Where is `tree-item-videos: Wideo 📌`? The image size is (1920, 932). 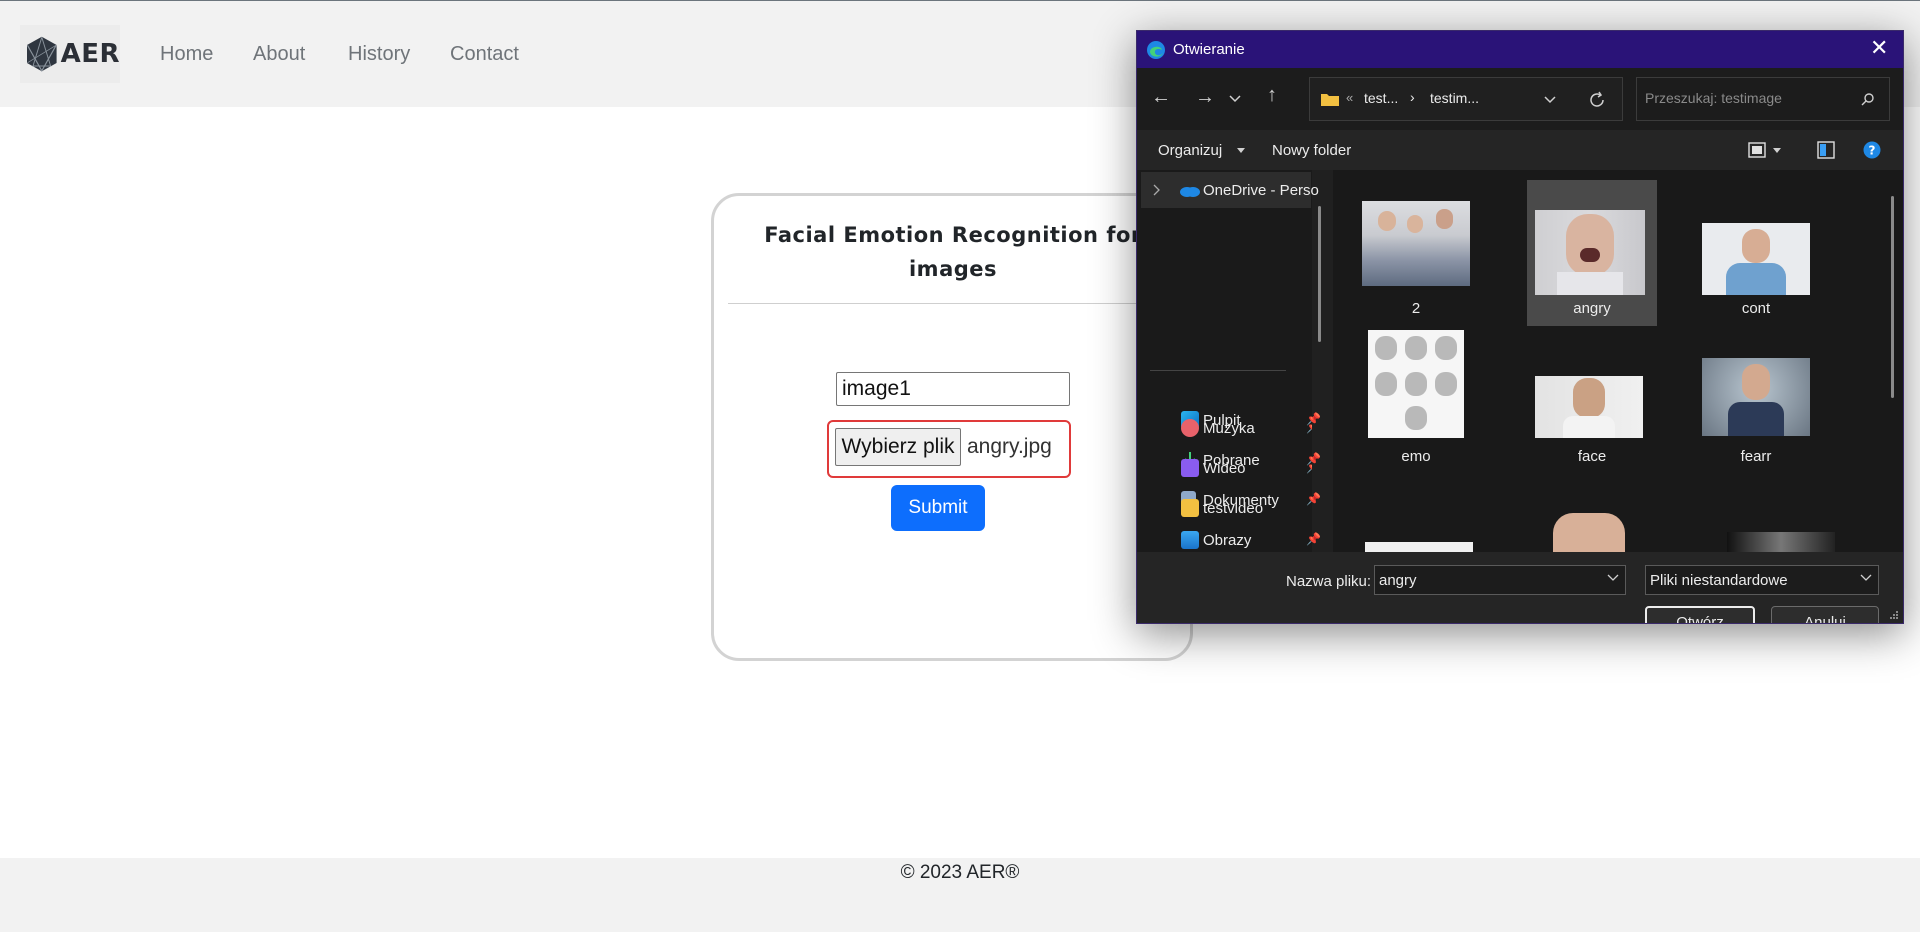
tree-item-videos: Wideo 📌 is located at coordinates (1229, 468).